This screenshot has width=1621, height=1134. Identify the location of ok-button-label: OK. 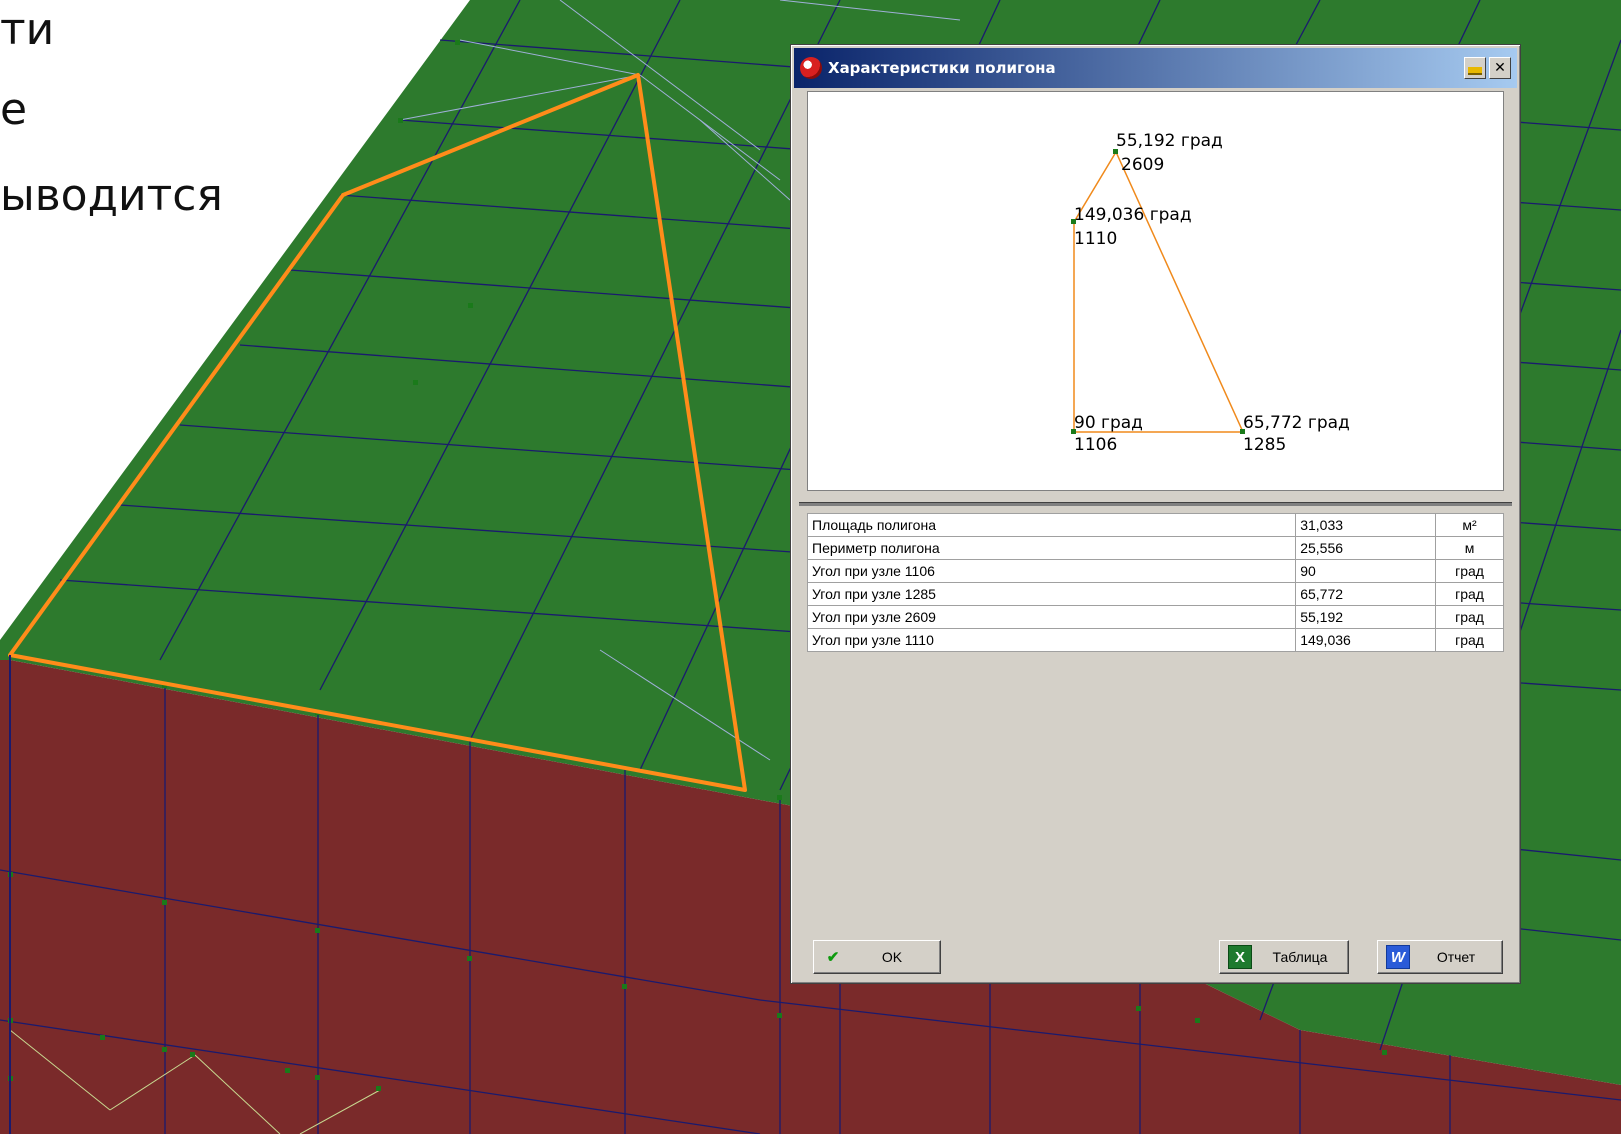
(892, 957).